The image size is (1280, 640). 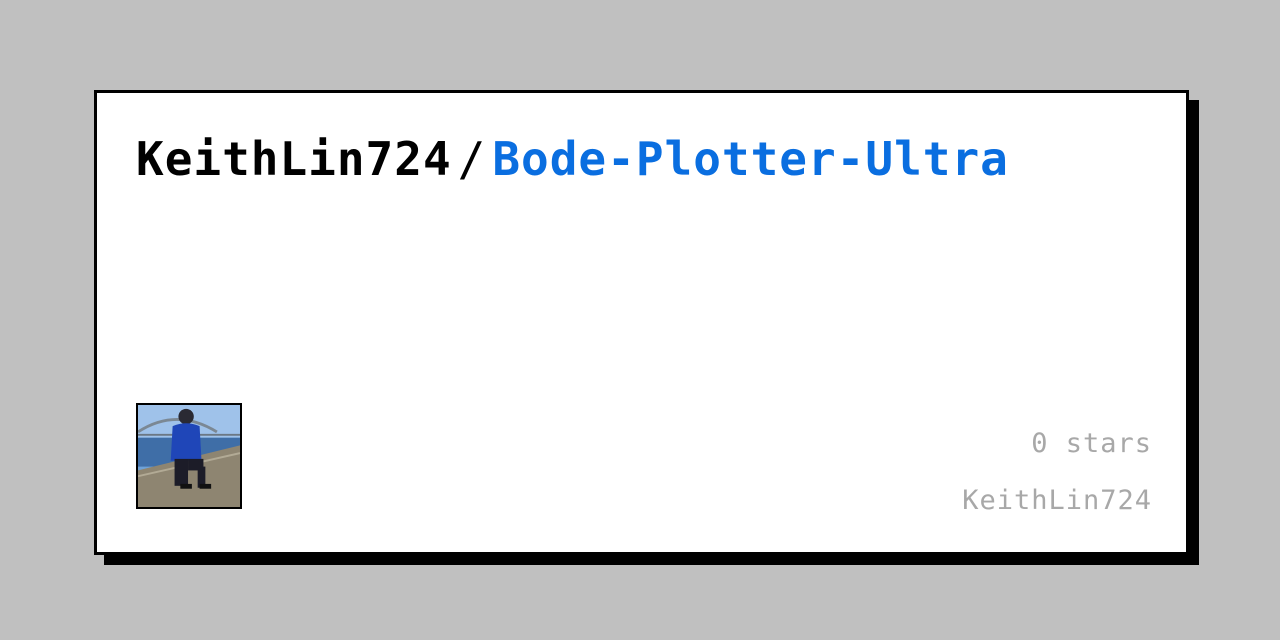 What do you see at coordinates (750, 159) in the screenshot?
I see `repo-link: Bode-Plotter-Ultra` at bounding box center [750, 159].